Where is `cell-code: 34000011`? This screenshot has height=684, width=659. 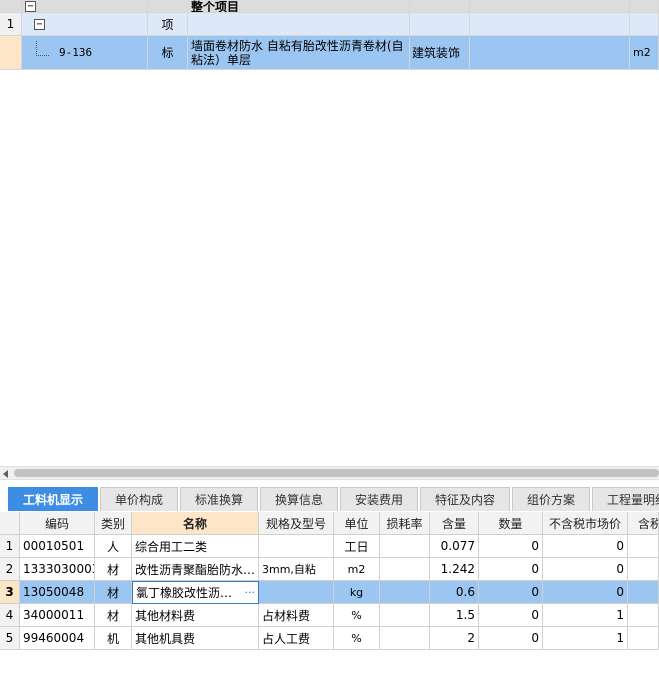 cell-code: 34000011 is located at coordinates (57, 615).